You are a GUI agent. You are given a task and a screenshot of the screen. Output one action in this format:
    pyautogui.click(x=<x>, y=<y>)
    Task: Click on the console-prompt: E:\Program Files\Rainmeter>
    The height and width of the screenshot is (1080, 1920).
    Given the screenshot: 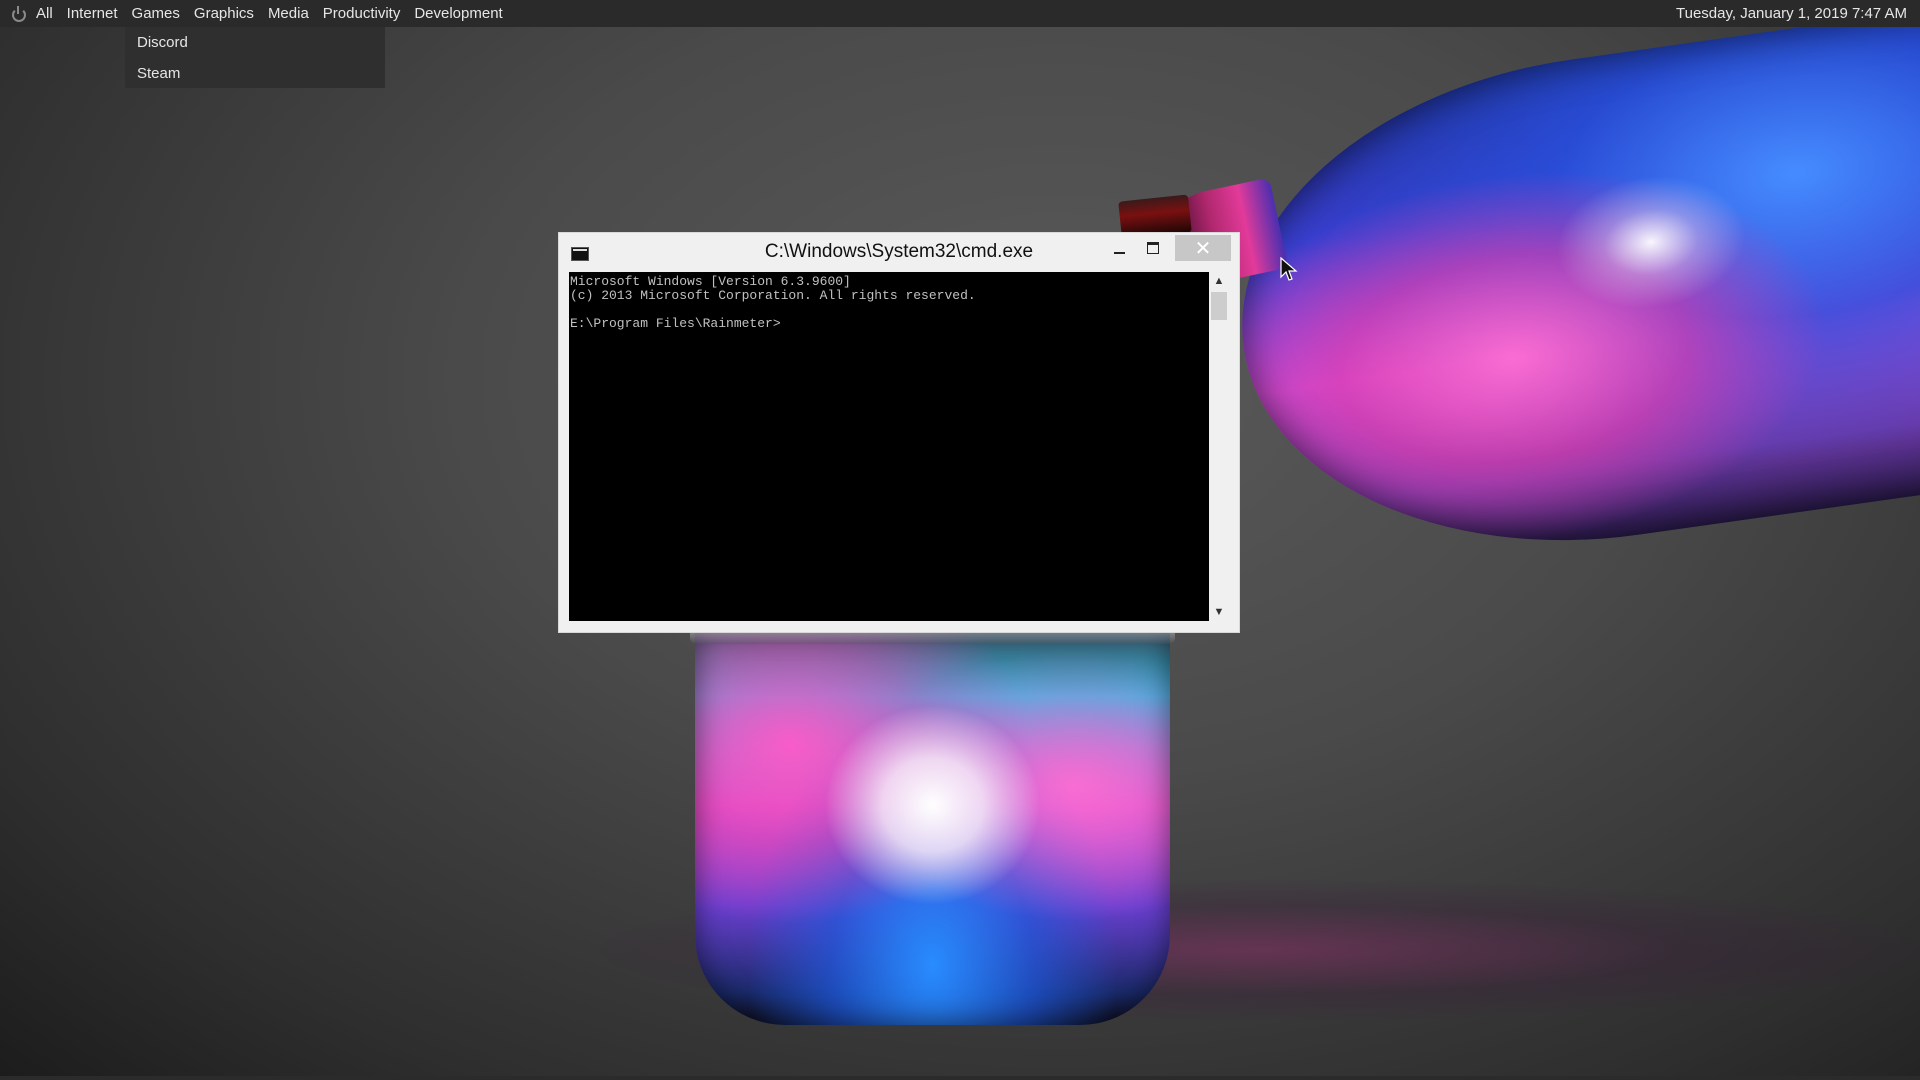 What is the action you would take?
    pyautogui.click(x=675, y=323)
    